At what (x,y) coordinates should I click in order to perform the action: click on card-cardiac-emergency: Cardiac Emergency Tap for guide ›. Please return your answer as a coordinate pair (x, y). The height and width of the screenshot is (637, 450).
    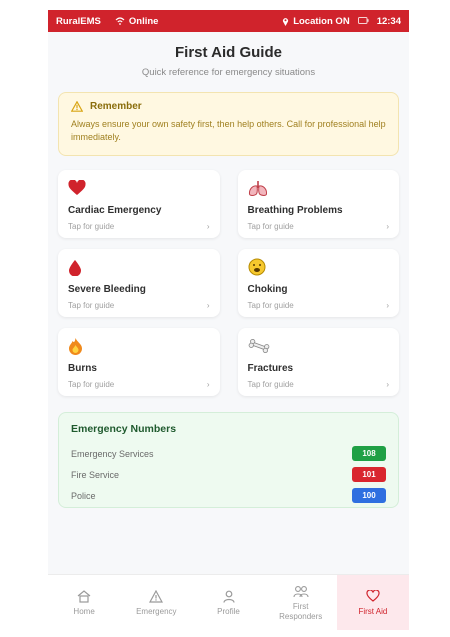
    Looking at the image, I should click on (139, 204).